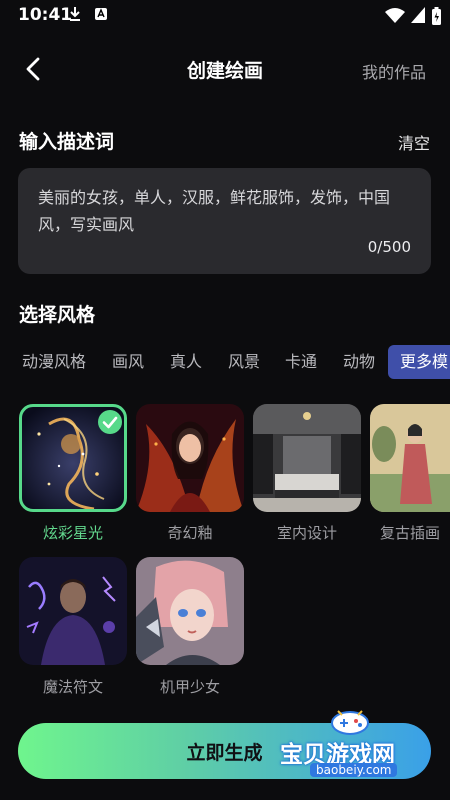 Image resolution: width=450 pixels, height=800 pixels. Describe the element at coordinates (225, 211) in the screenshot. I see `prompt-text: 美丽的女孩，单人，汉服，鲜花服饰，发饰，中国风，写实画风` at that location.